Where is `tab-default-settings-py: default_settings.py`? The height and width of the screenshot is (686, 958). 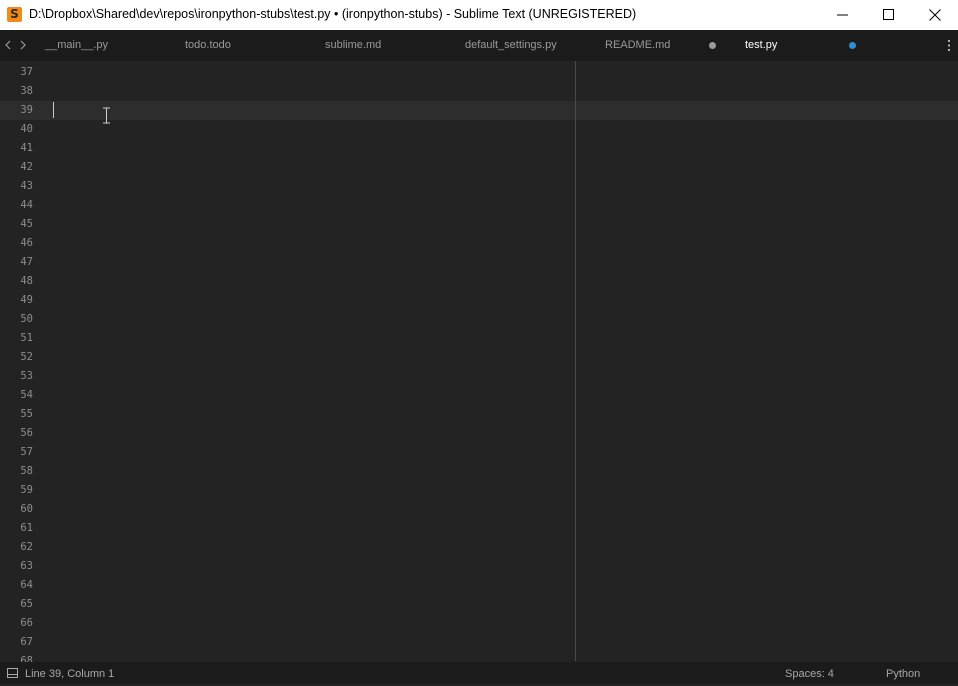
tab-default-settings-py: default_settings.py is located at coordinates (511, 45).